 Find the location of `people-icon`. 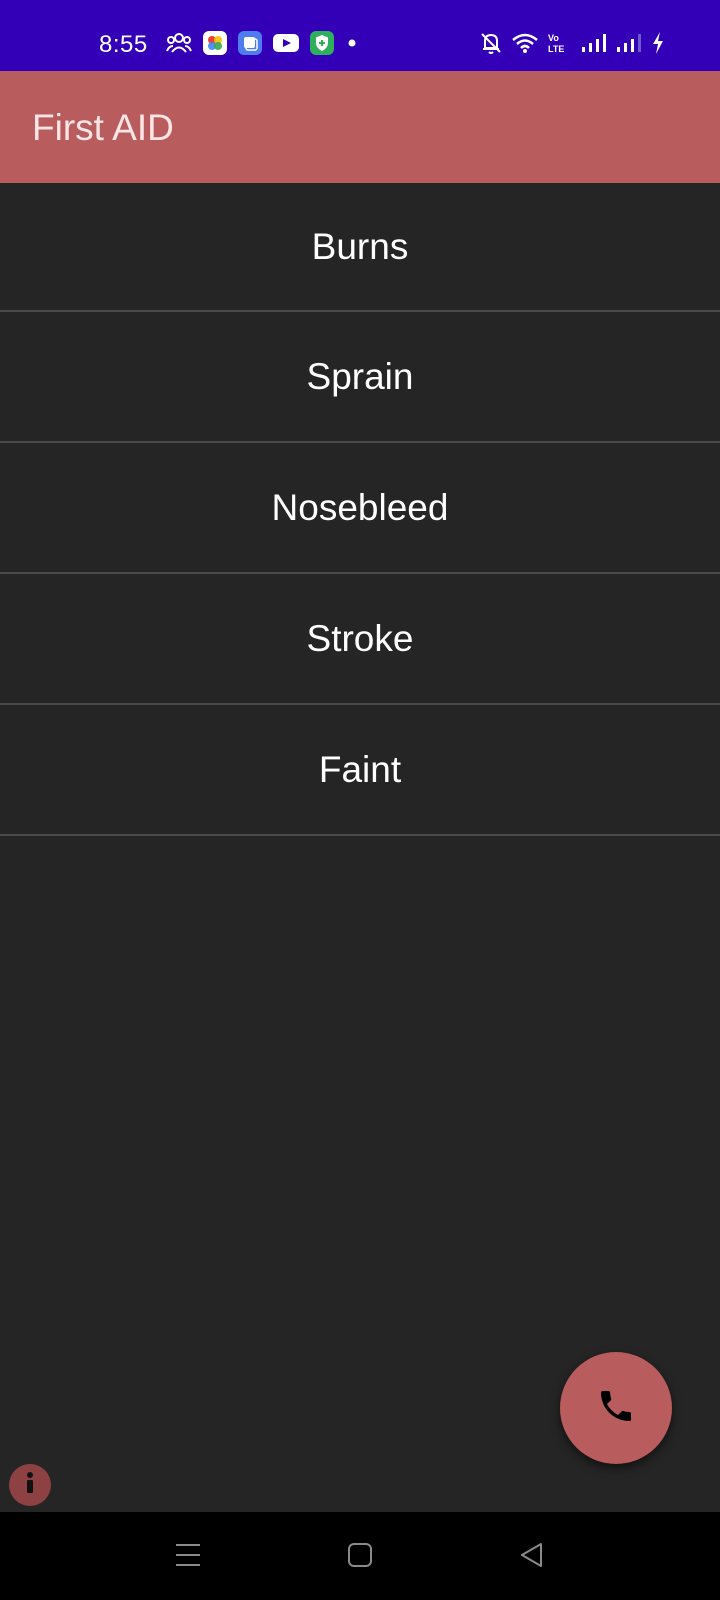

people-icon is located at coordinates (179, 45).